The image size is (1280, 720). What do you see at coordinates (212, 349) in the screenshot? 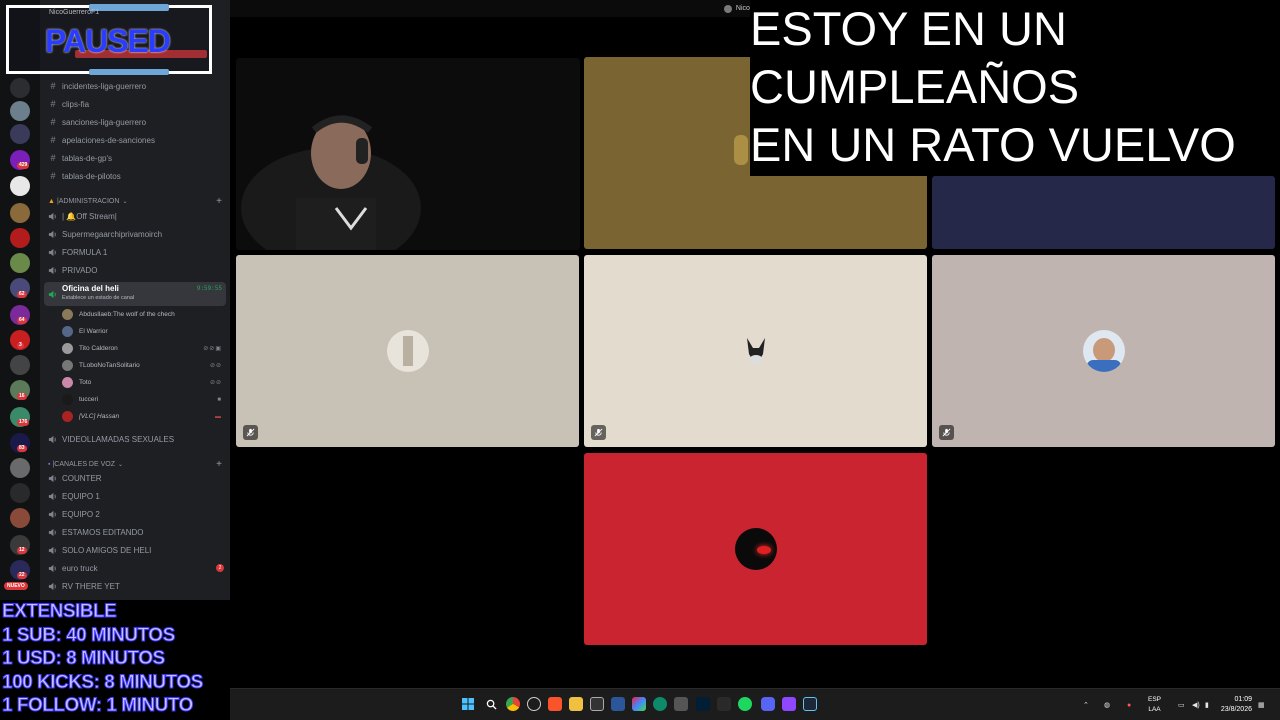
I see `deafened-icon: ⊘⊘▣` at bounding box center [212, 349].